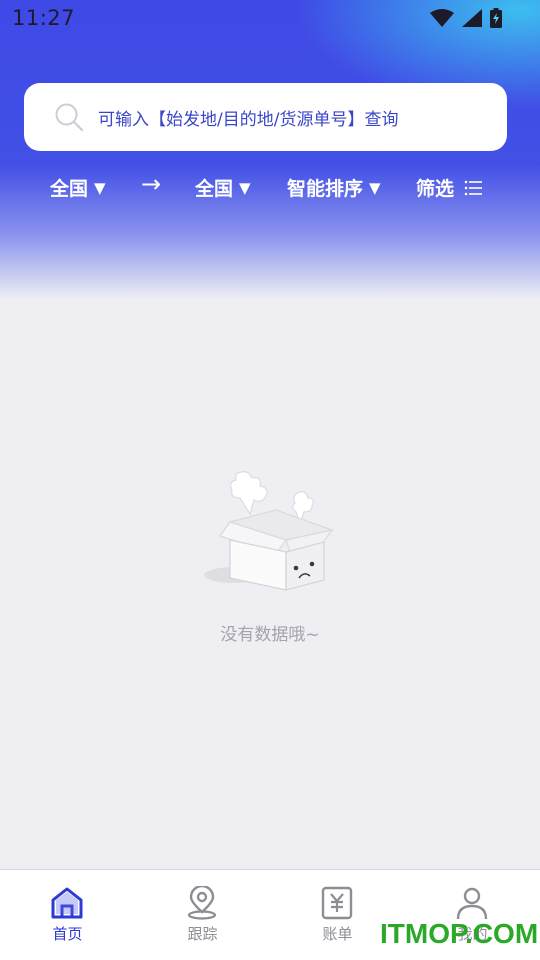 The height and width of the screenshot is (960, 540). I want to click on search-placeholder: 可输入【始发地/目的地/货源单号】查询, so click(248, 119).